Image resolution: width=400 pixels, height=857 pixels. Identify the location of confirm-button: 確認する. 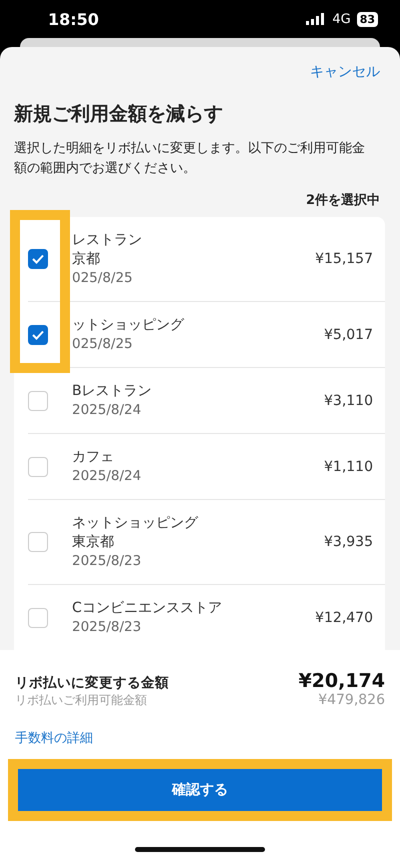
(200, 790).